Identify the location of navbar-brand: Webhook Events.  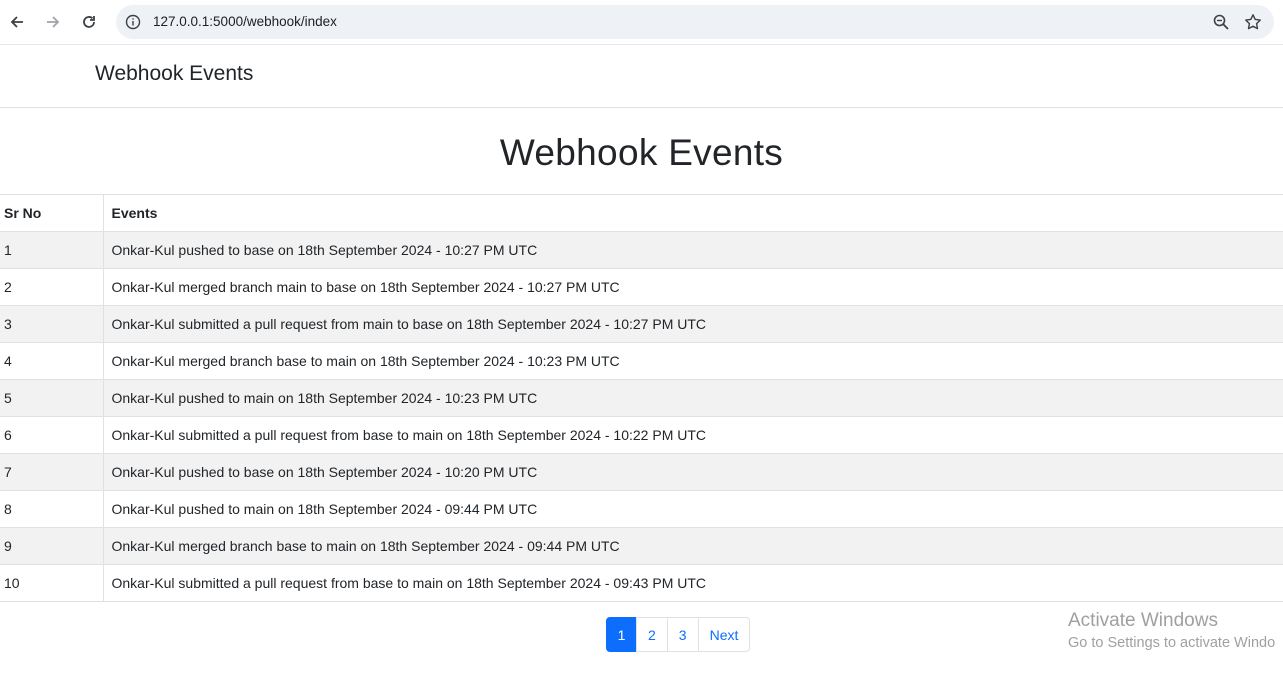
(174, 74).